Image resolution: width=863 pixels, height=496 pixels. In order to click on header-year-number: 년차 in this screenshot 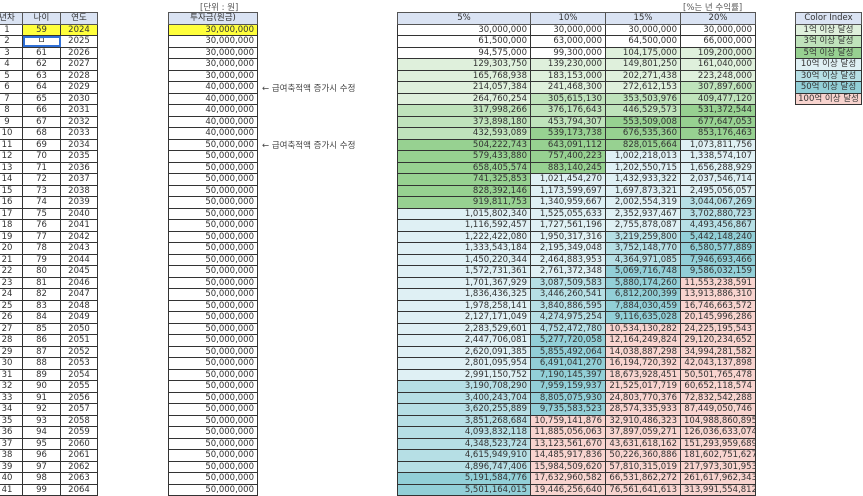, I will do `click(11, 18)`.